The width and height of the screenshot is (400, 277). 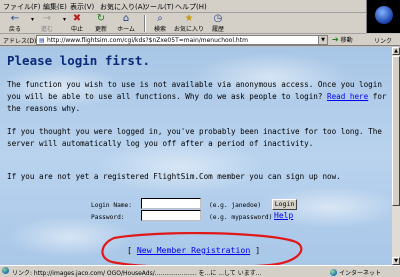 I want to click on registration-line: [ New Member Registration ], so click(x=193, y=250).